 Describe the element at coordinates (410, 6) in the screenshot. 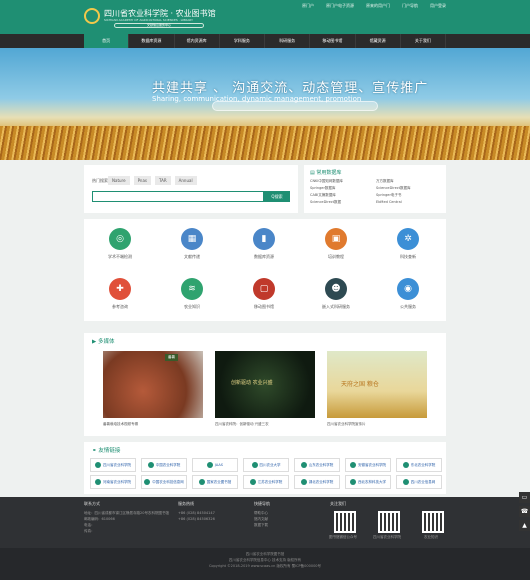

I see `top-link: 门户导航` at that location.